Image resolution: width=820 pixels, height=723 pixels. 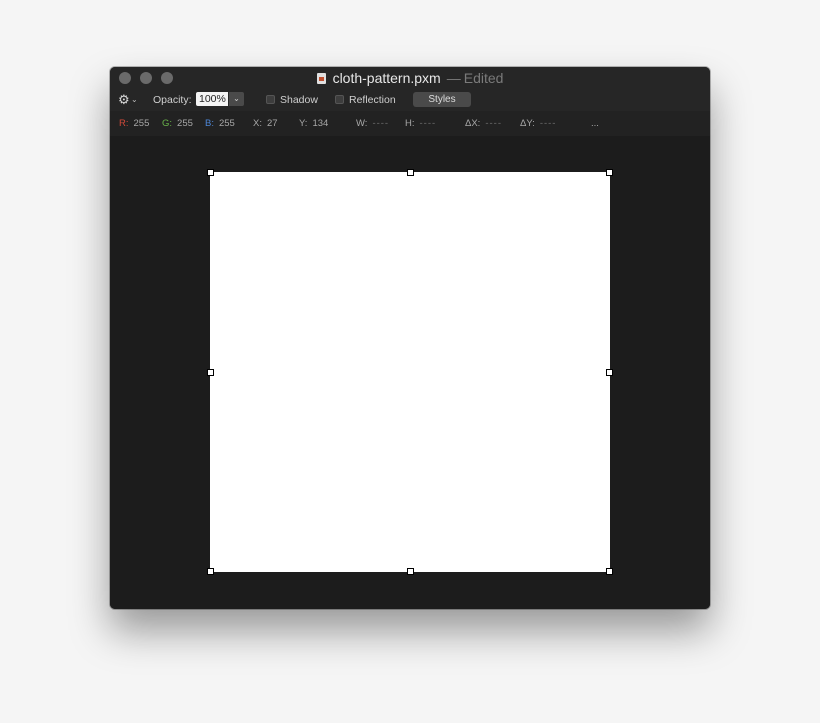 I want to click on edited-status: Edited, so click(x=483, y=78).